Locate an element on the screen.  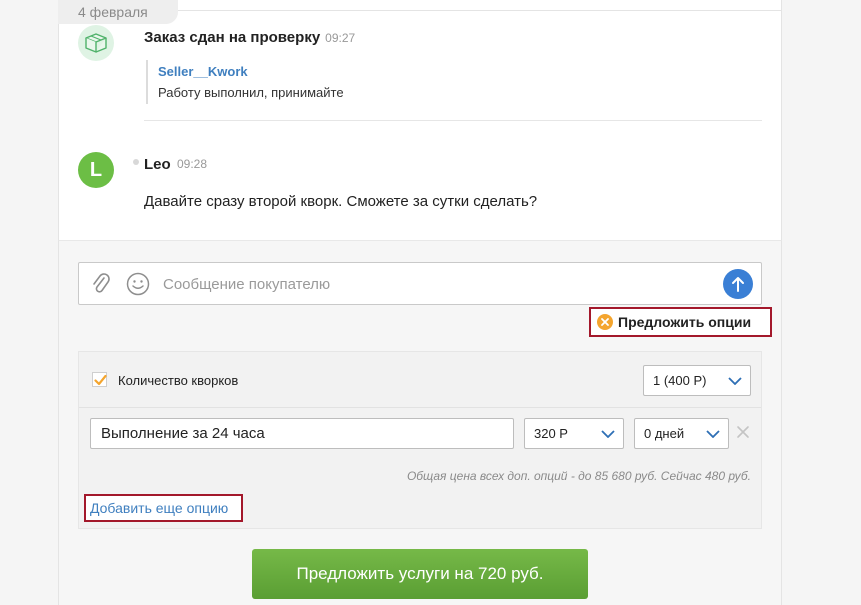
quantity-select: 1 (400 Р) is located at coordinates (697, 380).